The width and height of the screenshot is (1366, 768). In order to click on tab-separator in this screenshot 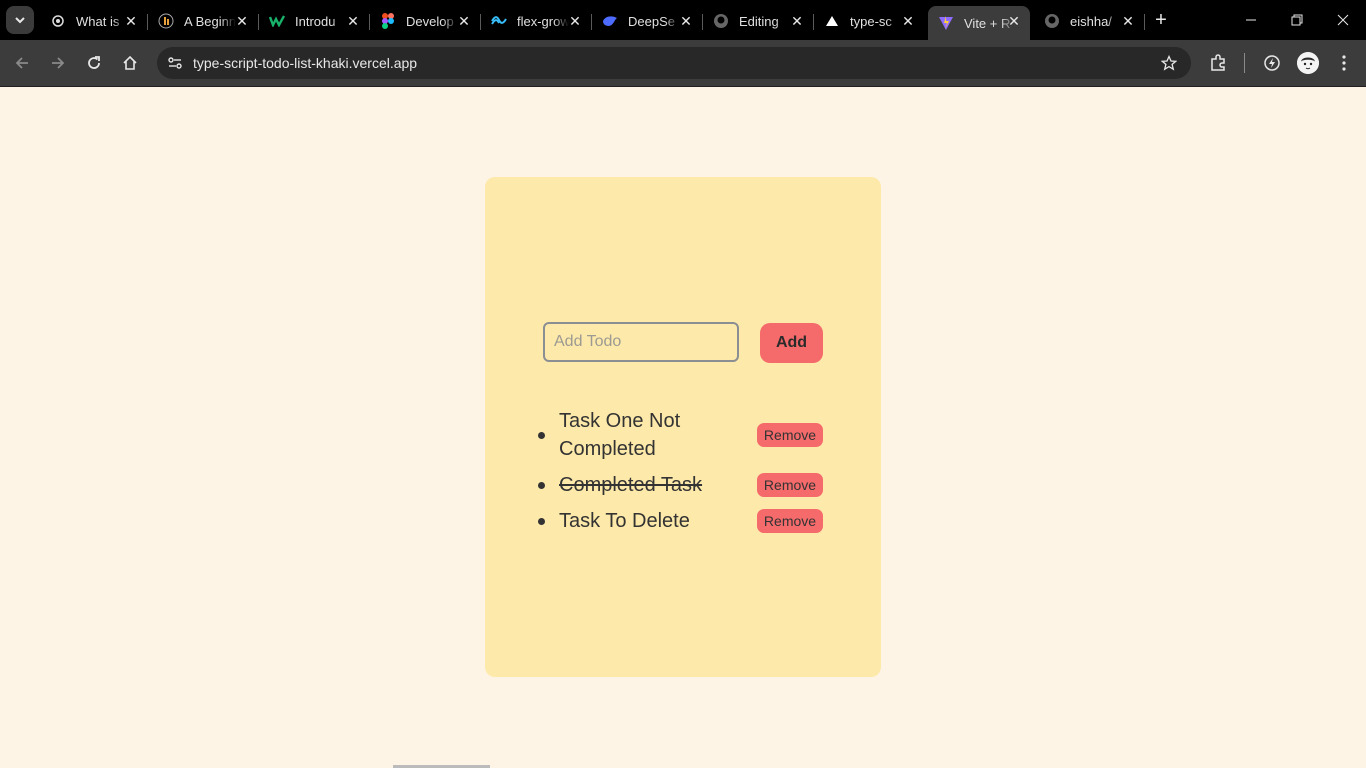, I will do `click(1144, 22)`.